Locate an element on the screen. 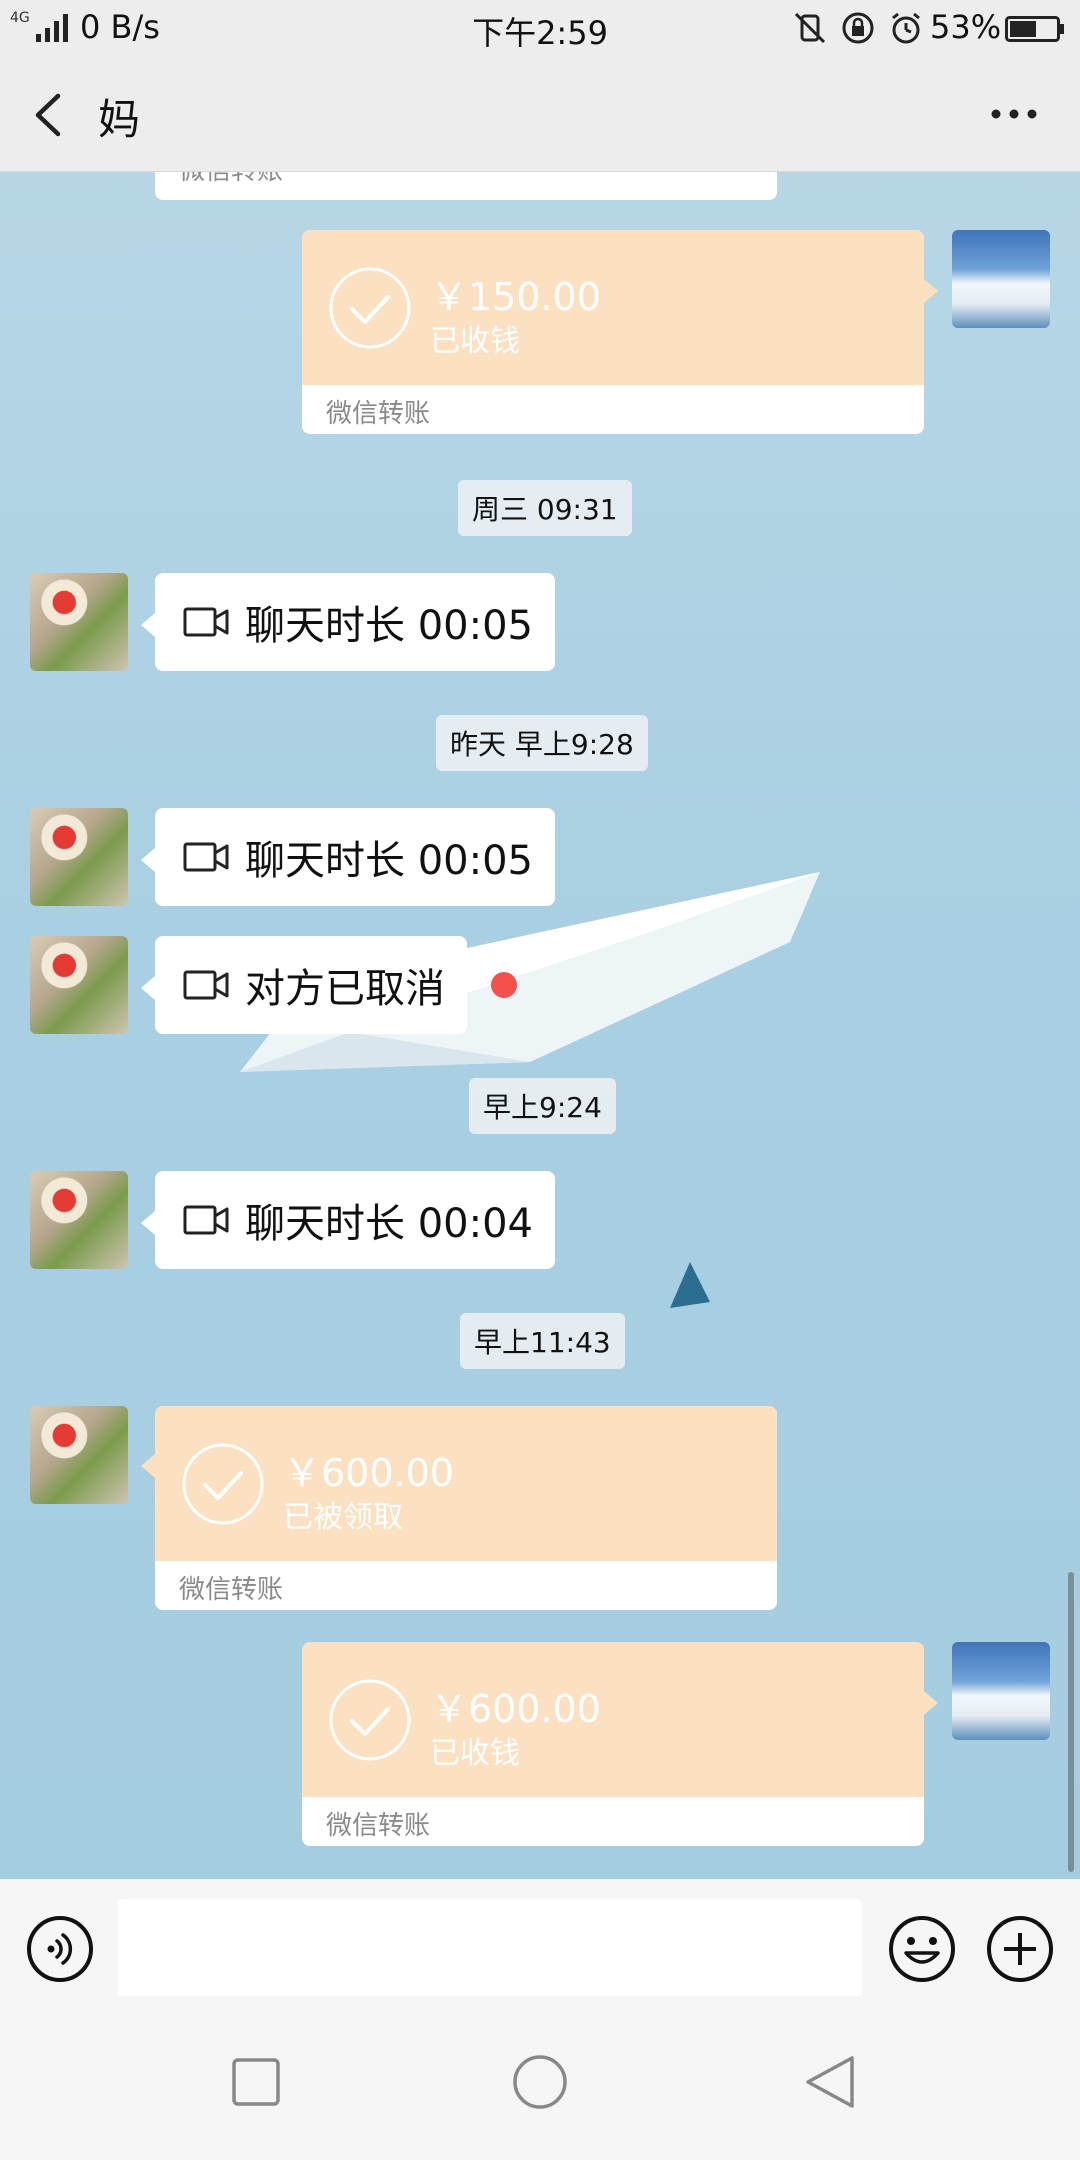  timestamp: 早上11:43 is located at coordinates (542, 1341).